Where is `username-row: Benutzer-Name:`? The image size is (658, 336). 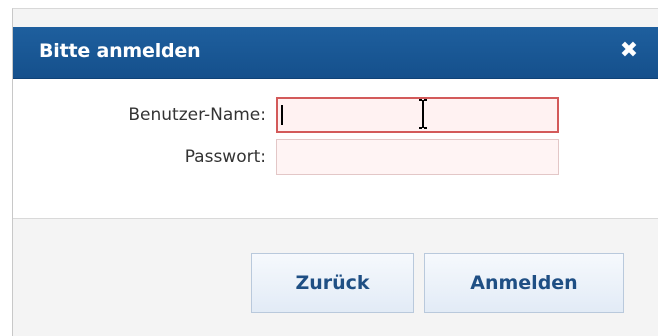 username-row: Benutzer-Name: is located at coordinates (335, 115).